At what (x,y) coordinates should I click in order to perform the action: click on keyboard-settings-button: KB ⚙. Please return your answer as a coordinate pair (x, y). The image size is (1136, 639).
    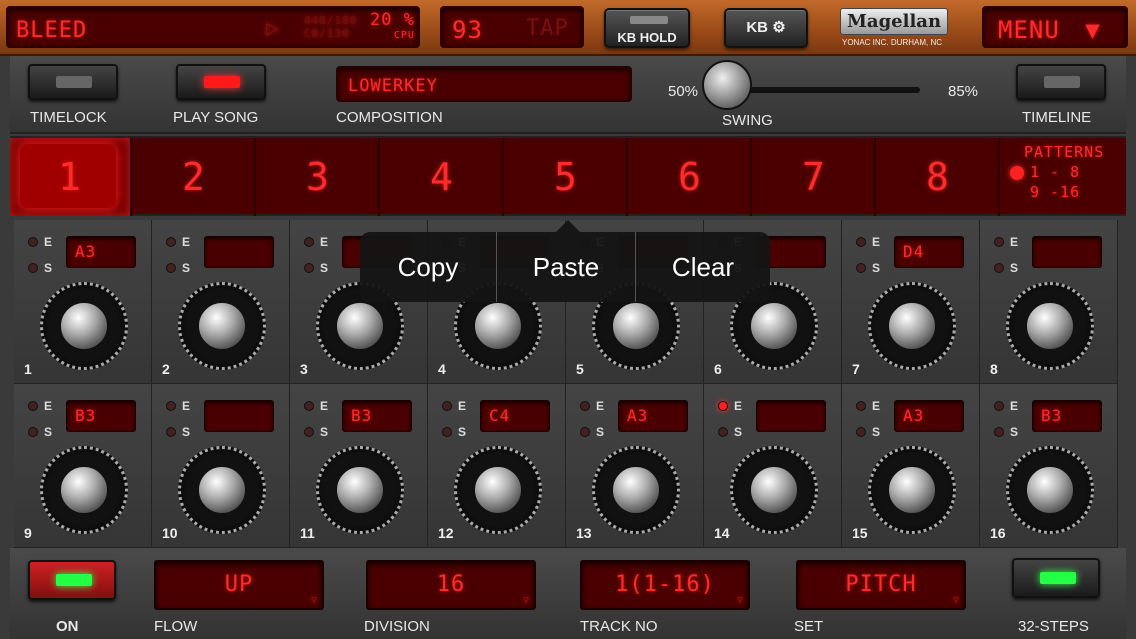
    Looking at the image, I should click on (766, 28).